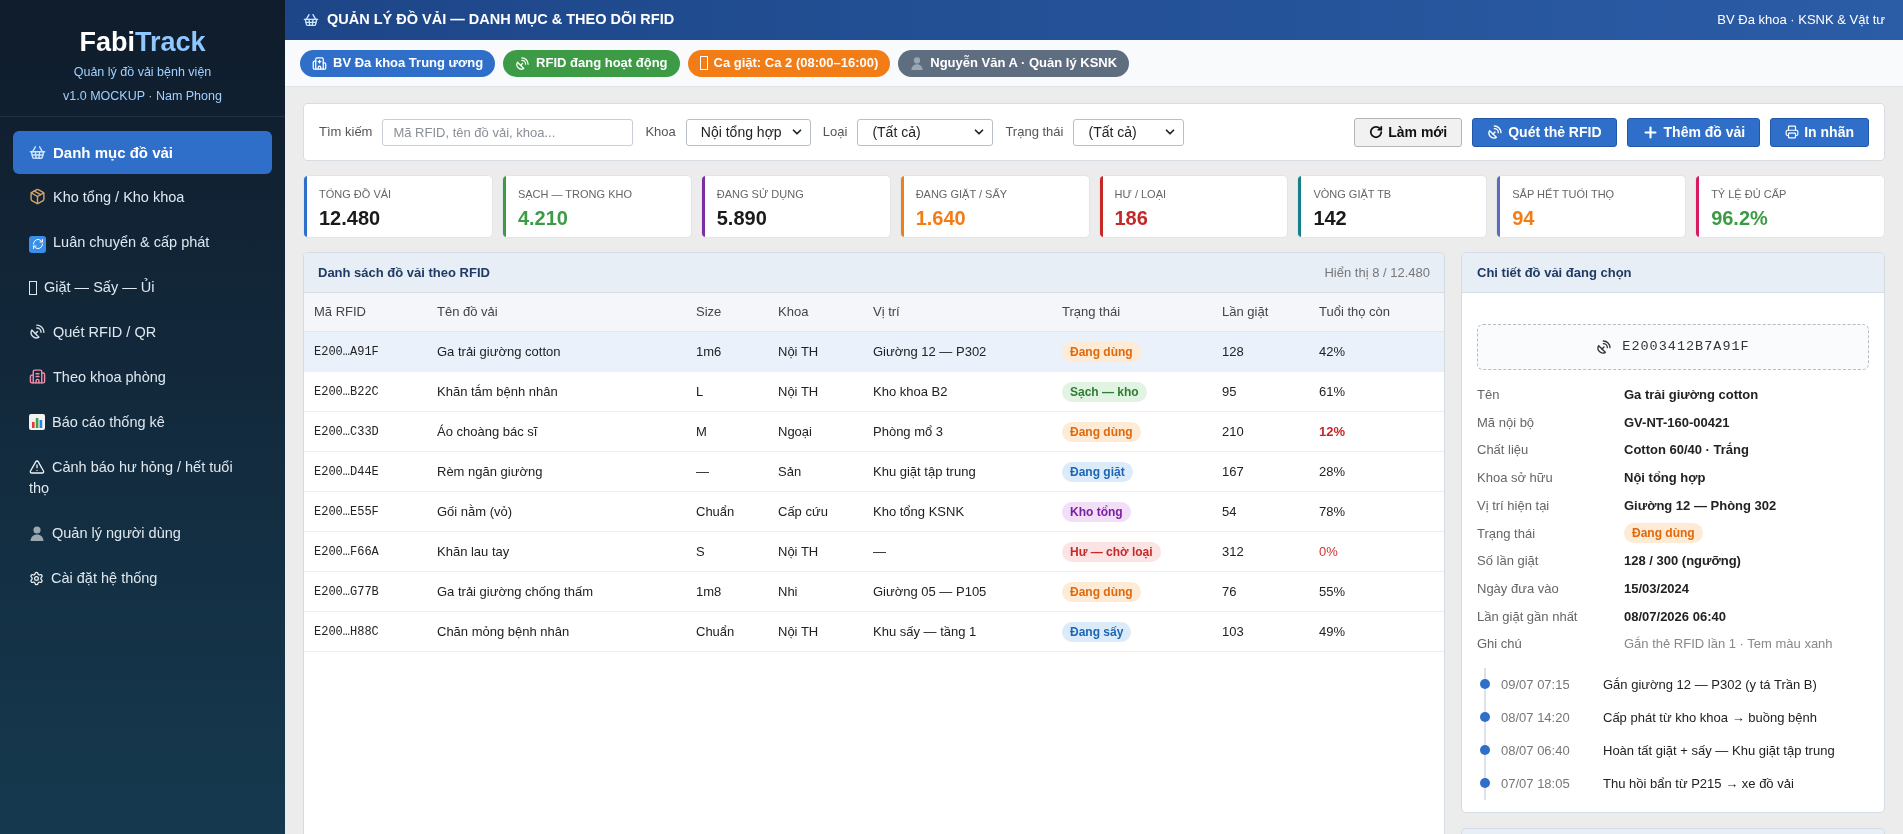  Describe the element at coordinates (346, 632) in the screenshot. I see `table-cell-text: E200…H88C` at that location.